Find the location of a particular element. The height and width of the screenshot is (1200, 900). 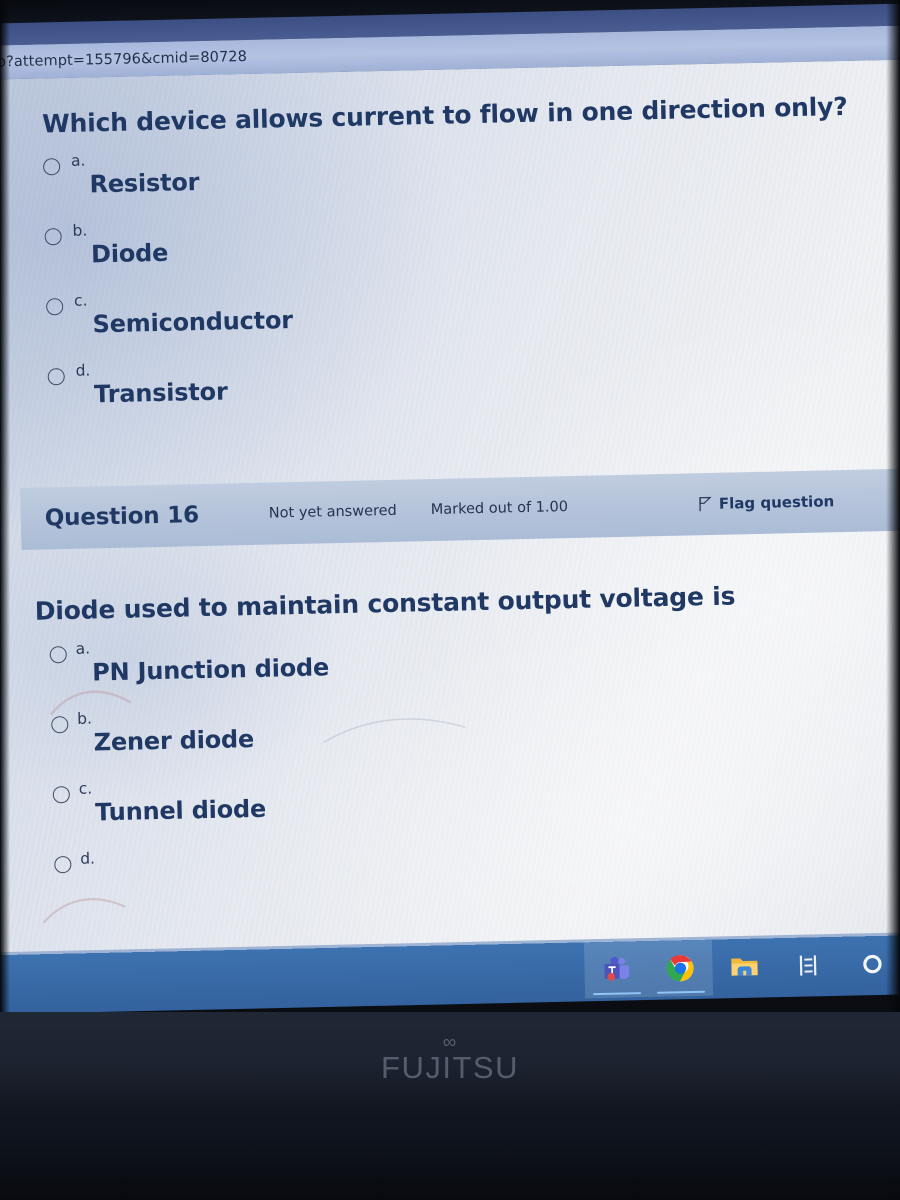

fujitsu-logo: ∞ FUJITSU is located at coordinates (450, 1059).